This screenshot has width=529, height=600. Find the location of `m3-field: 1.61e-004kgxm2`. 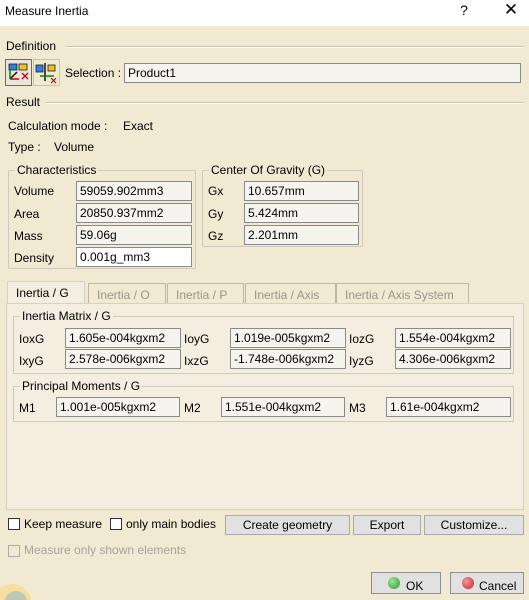

m3-field: 1.61e-004kgxm2 is located at coordinates (448, 407).